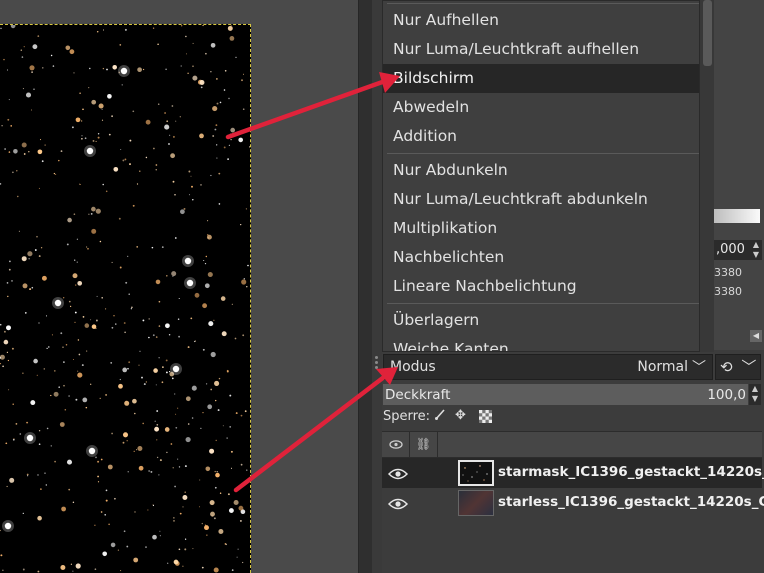 This screenshot has width=764, height=573. Describe the element at coordinates (548, 367) in the screenshot. I see `layer-mode-select: Modus Normal ﹀` at that location.